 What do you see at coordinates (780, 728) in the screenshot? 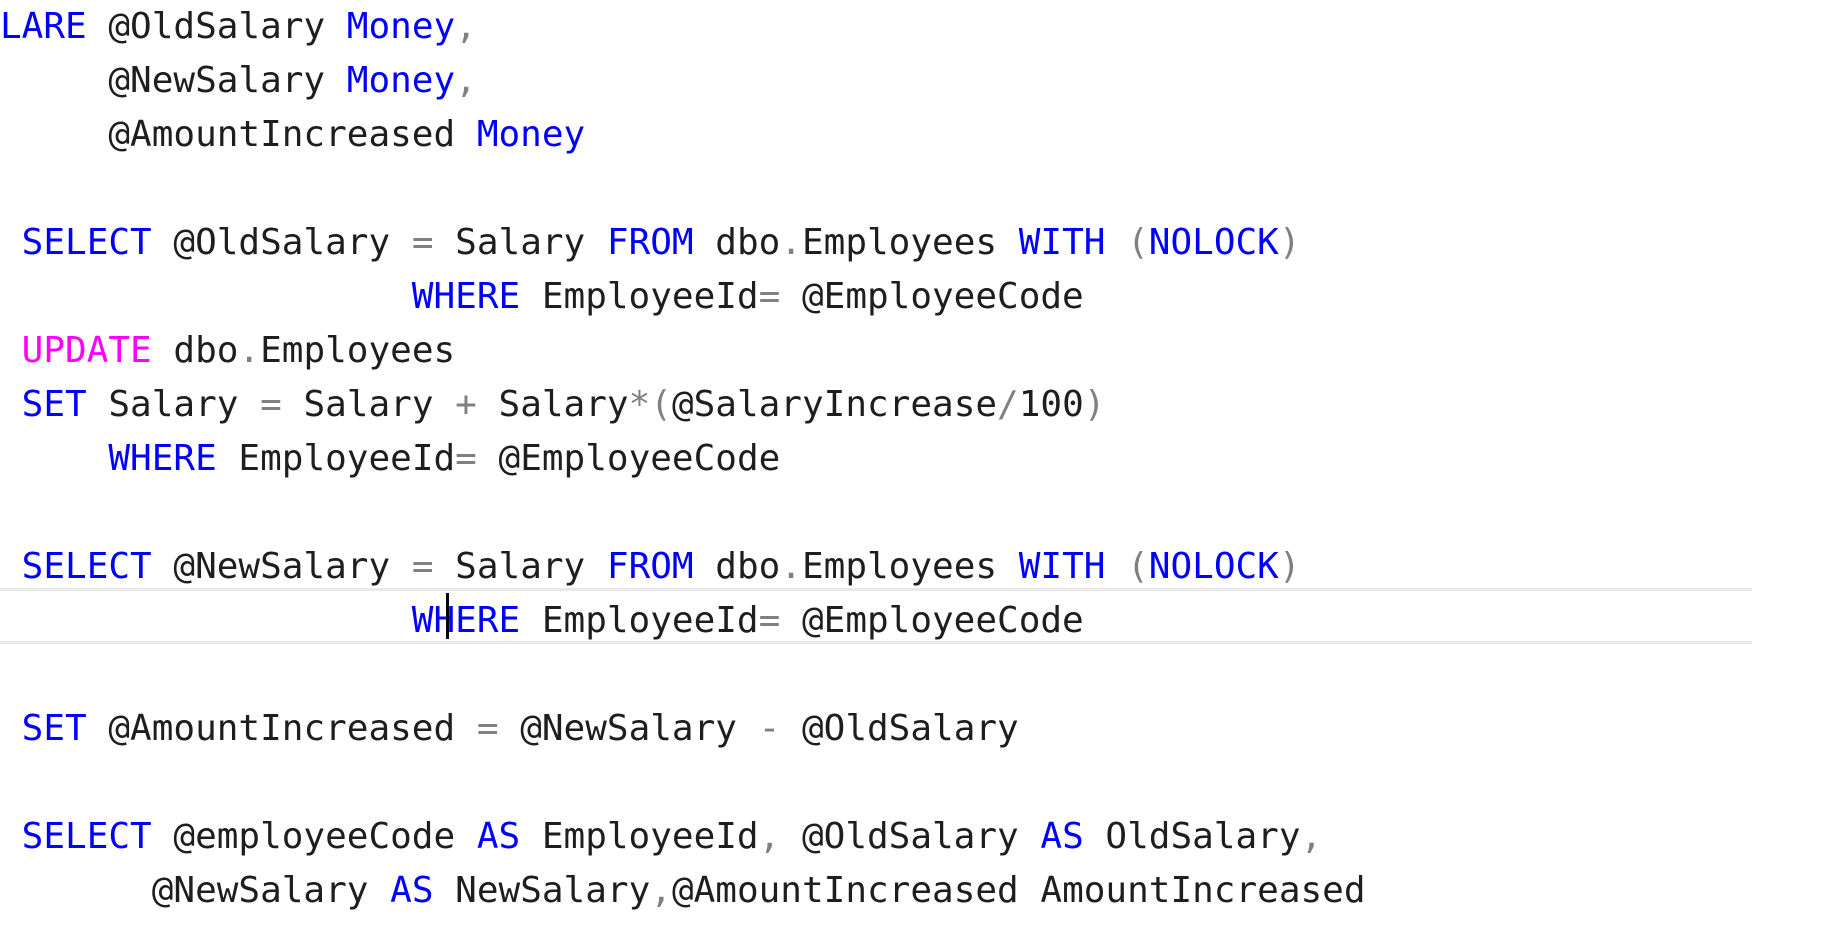
I see `code-token: -` at bounding box center [780, 728].